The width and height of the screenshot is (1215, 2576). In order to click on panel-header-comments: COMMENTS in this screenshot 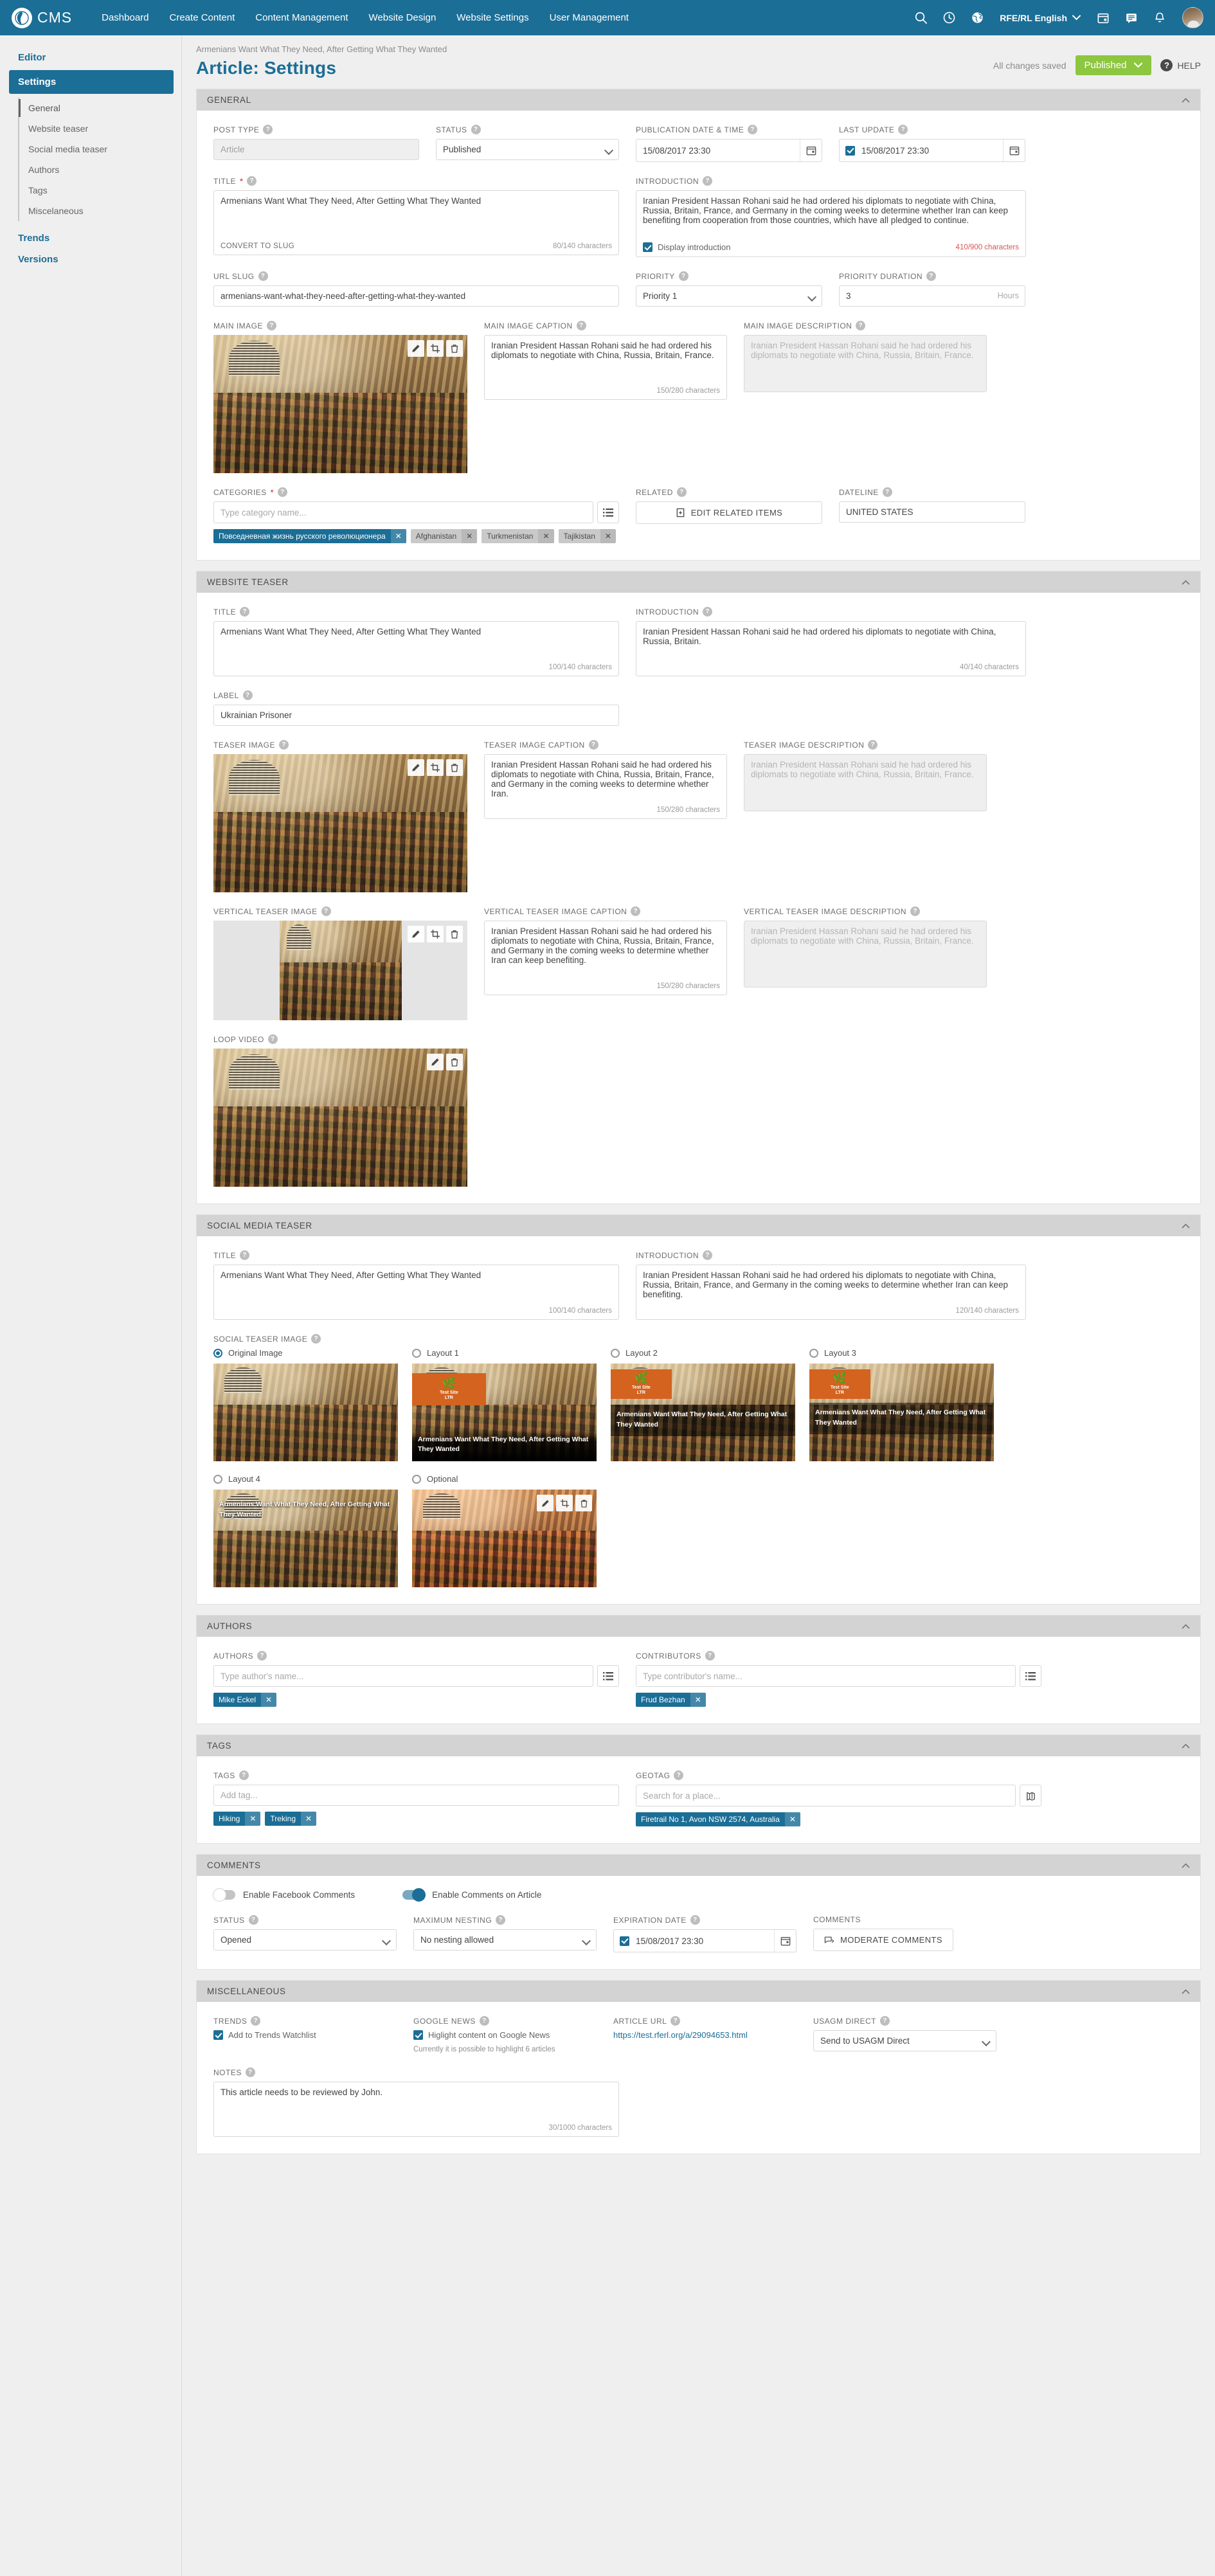, I will do `click(699, 1865)`.